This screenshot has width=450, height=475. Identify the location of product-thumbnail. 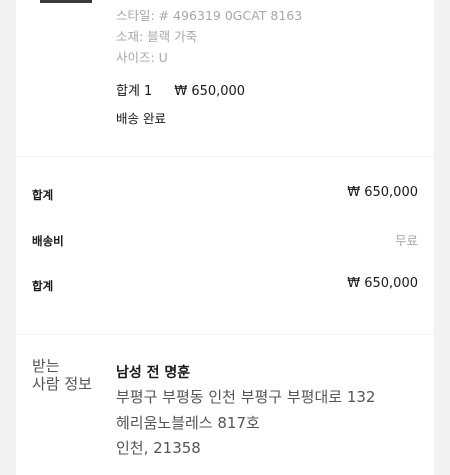
(66, 1).